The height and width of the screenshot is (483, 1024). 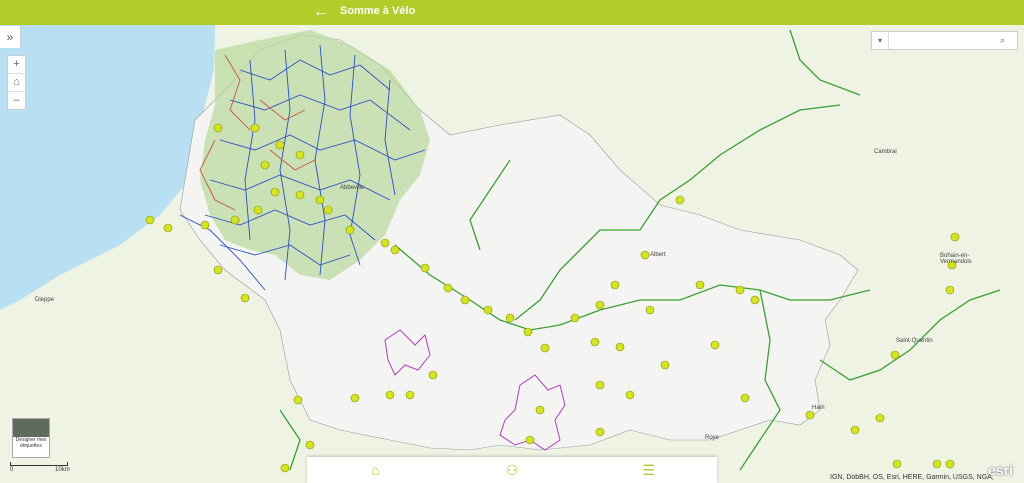 What do you see at coordinates (10, 37) in the screenshot?
I see `expand-panel-button: »` at bounding box center [10, 37].